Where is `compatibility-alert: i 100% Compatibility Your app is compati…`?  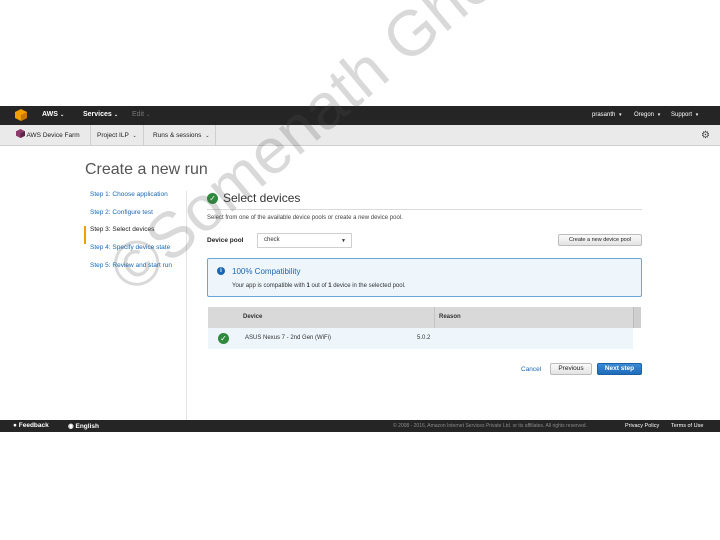
compatibility-alert: i 100% Compatibility Your app is compati… is located at coordinates (424, 277).